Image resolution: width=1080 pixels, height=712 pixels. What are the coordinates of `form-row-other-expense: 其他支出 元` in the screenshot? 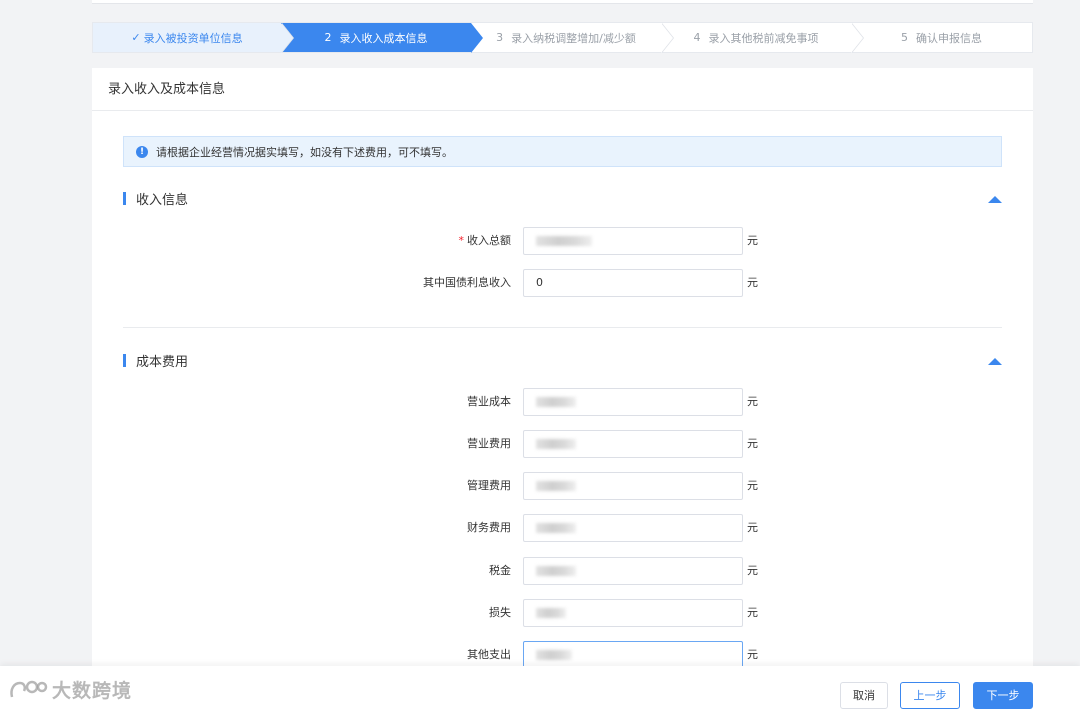 It's located at (562, 655).